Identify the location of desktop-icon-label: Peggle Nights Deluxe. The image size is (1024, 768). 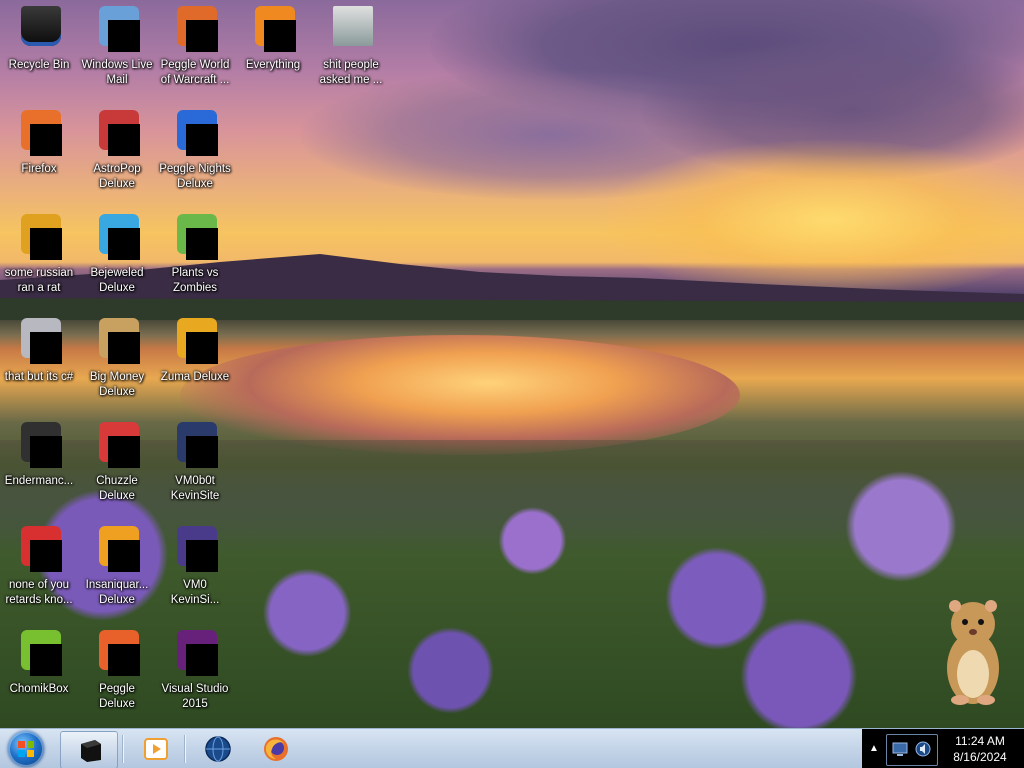
(195, 176).